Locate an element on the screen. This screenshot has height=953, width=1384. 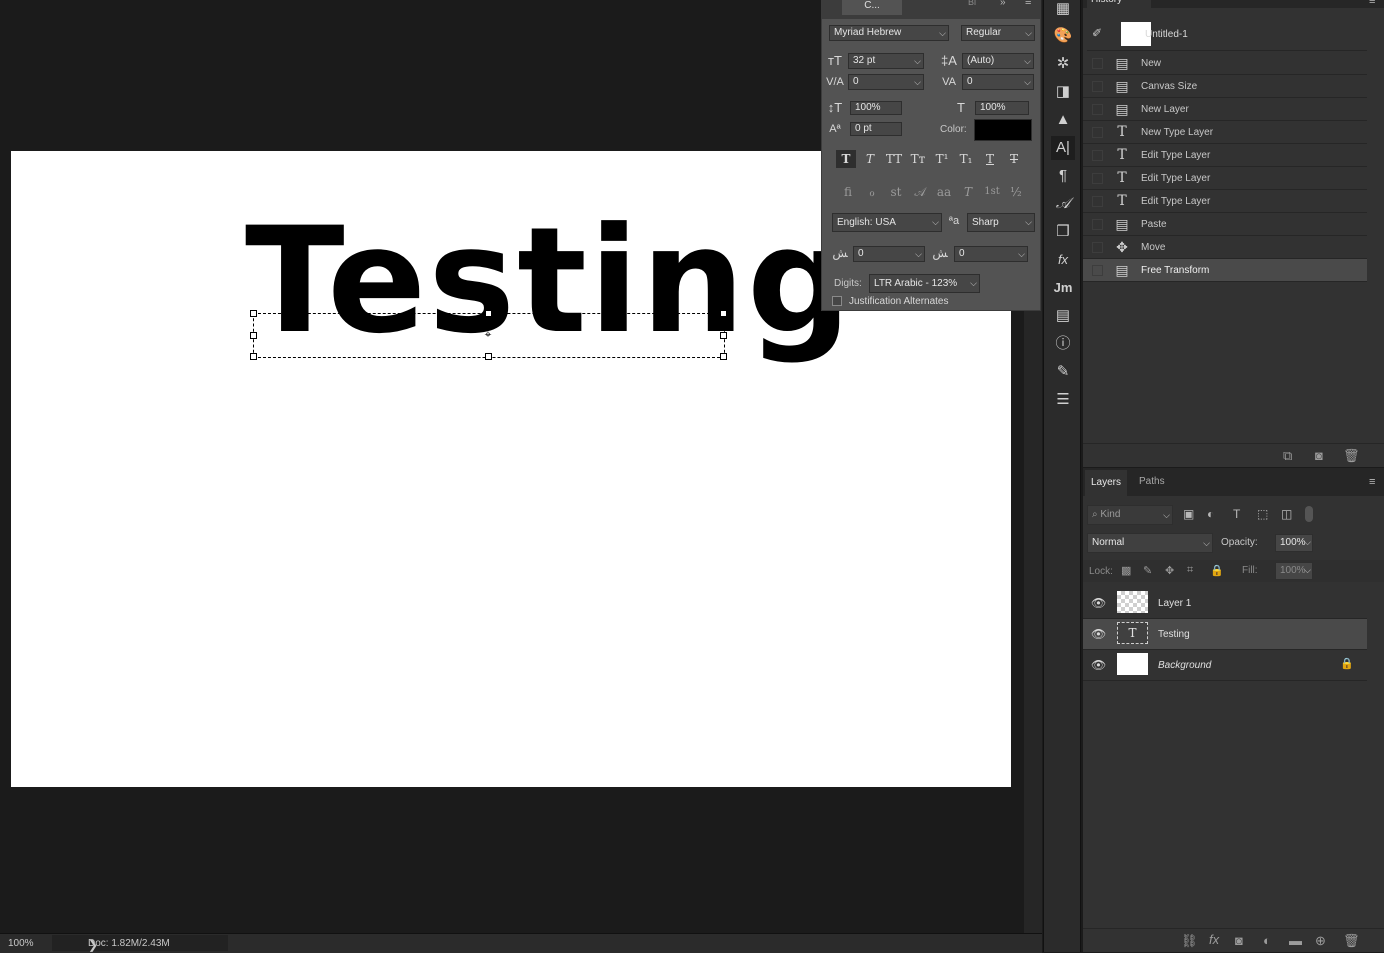
faux-italic-button: T is located at coordinates (870, 159).